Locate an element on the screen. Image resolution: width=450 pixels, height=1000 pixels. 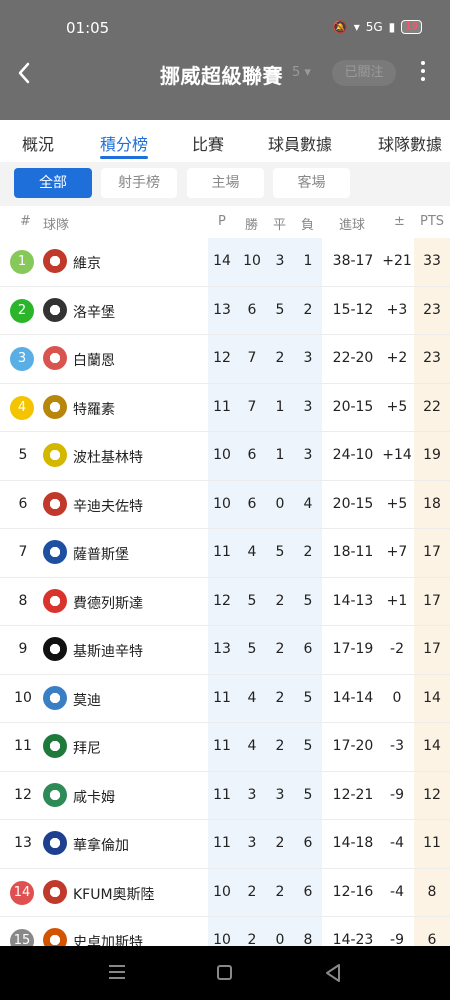
table-row: 2 洛辛堡 13 6 5 2 15-12 +3 23 is located at coordinates (225, 311).